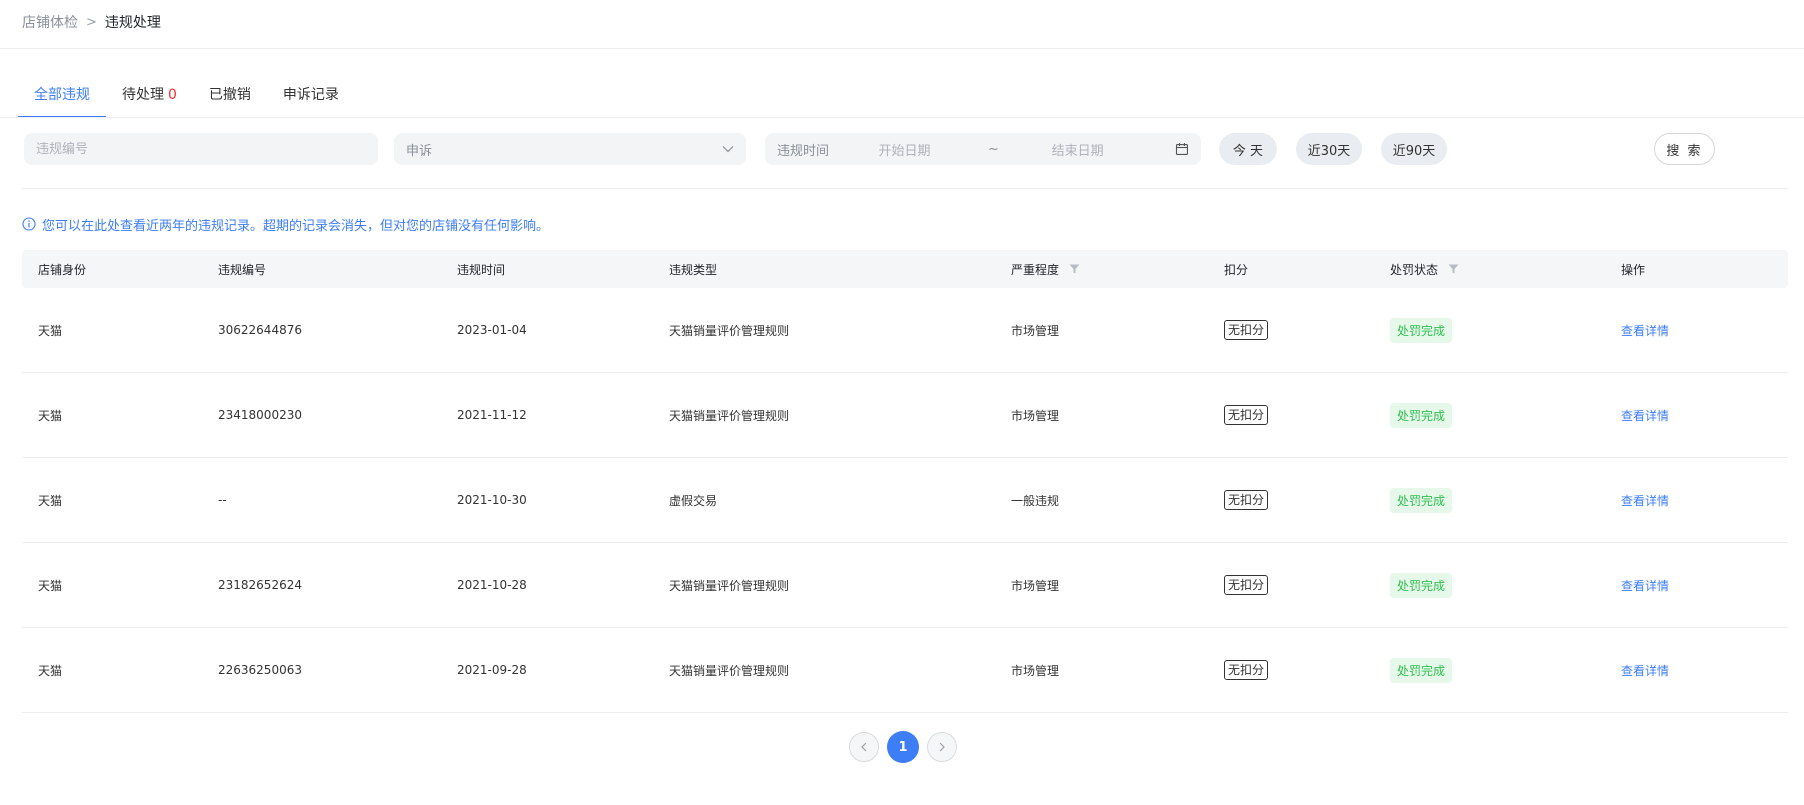 This screenshot has width=1804, height=805. Describe the element at coordinates (492, 330) in the screenshot. I see `cell-time: 2023-01-04` at that location.